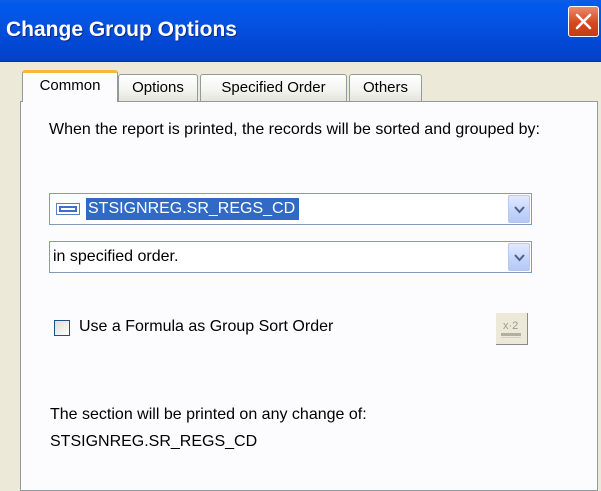 The image size is (601, 491). I want to click on tab-specified-order-label: Specified Order, so click(273, 87).